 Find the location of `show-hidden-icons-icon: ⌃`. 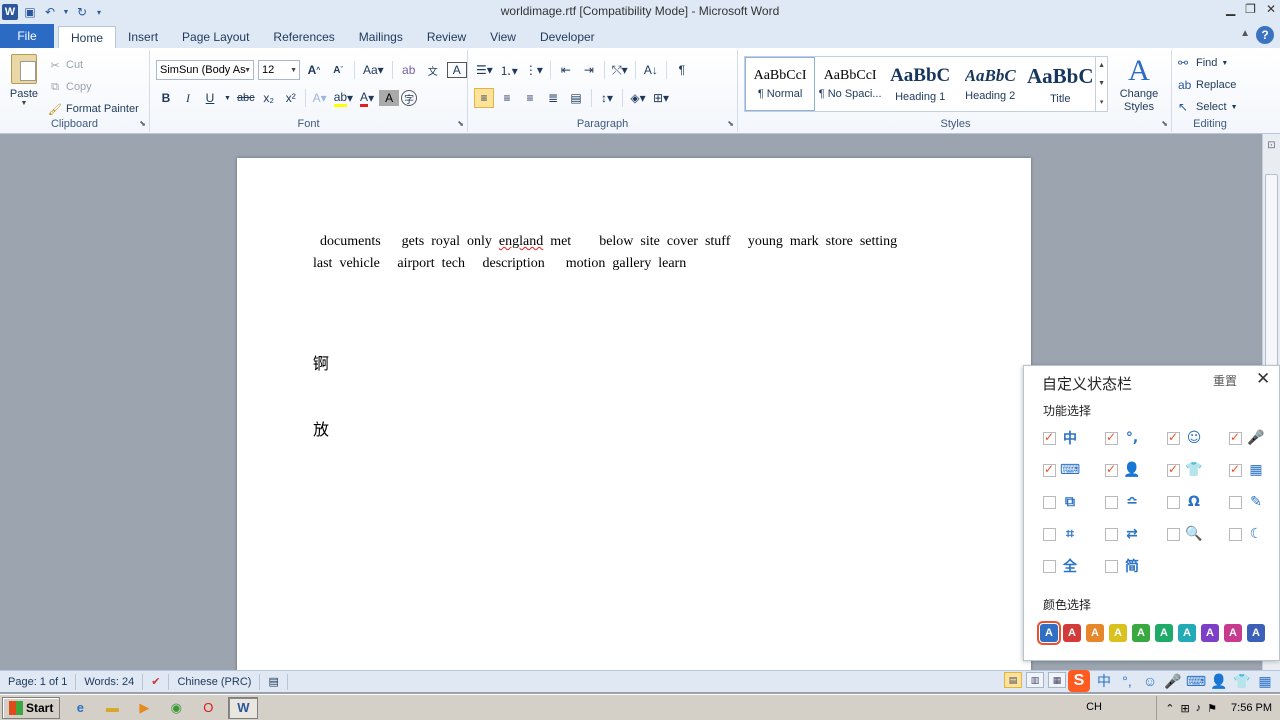

show-hidden-icons-icon: ⌃ is located at coordinates (1169, 708).